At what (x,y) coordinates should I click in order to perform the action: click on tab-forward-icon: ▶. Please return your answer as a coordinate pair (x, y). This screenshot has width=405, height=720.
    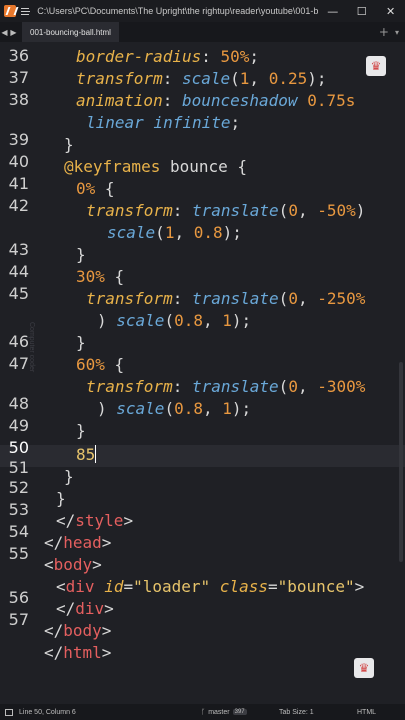
    Looking at the image, I should click on (13, 32).